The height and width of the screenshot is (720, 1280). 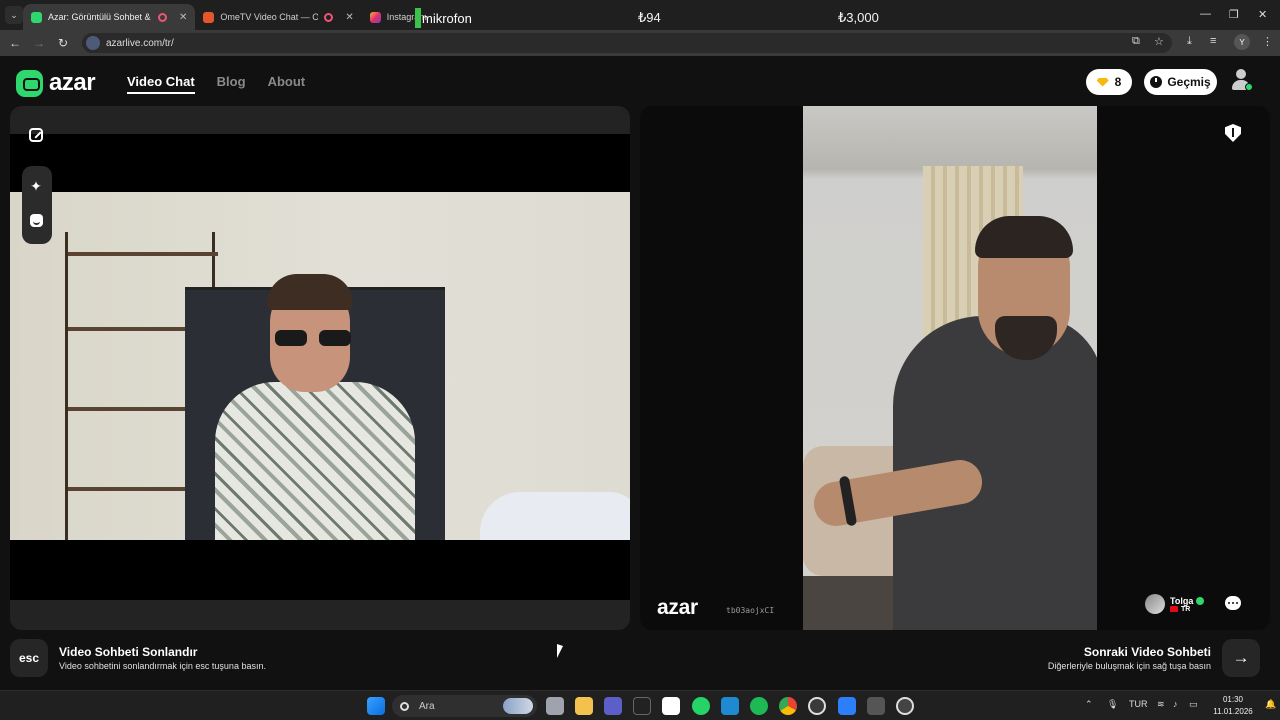 What do you see at coordinates (1155, 604) in the screenshot?
I see `peer-avatar` at bounding box center [1155, 604].